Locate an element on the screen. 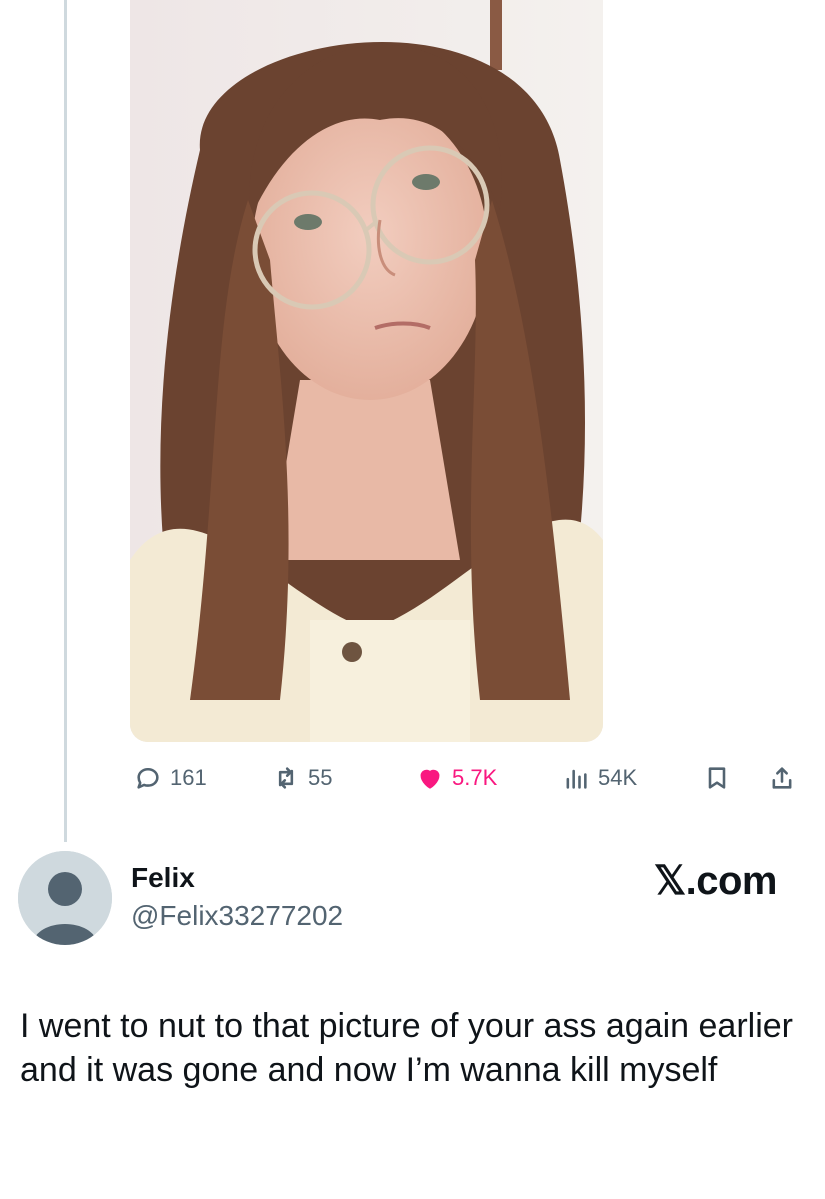  avatar is located at coordinates (65, 898).